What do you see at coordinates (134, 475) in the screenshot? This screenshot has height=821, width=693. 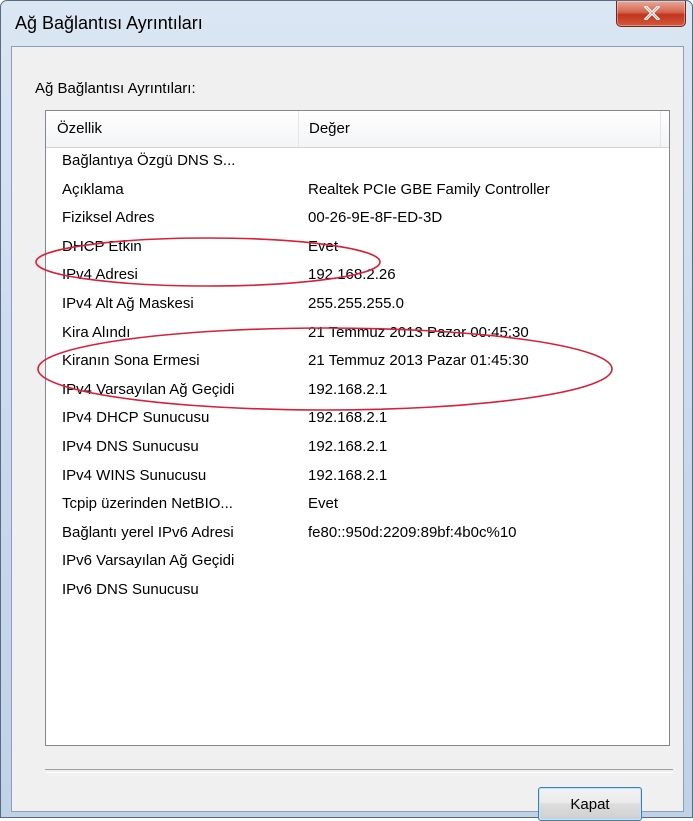 I see `property-cell: IPv4 WINS Sunucusu` at bounding box center [134, 475].